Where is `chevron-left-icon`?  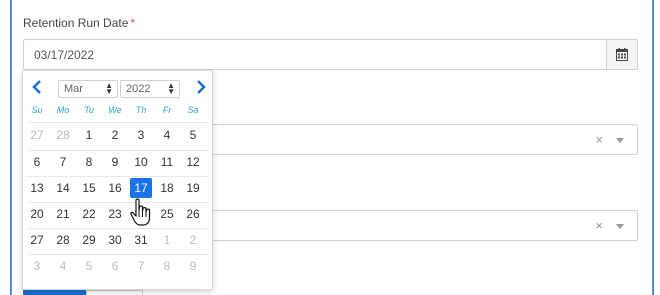
chevron-left-icon is located at coordinates (36, 87).